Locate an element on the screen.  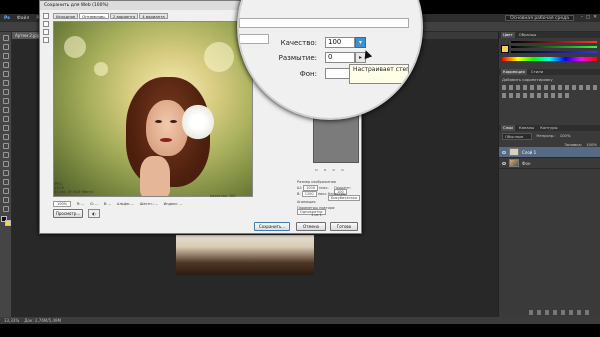
path-select-tool-icon is located at coordinates (5, 182).